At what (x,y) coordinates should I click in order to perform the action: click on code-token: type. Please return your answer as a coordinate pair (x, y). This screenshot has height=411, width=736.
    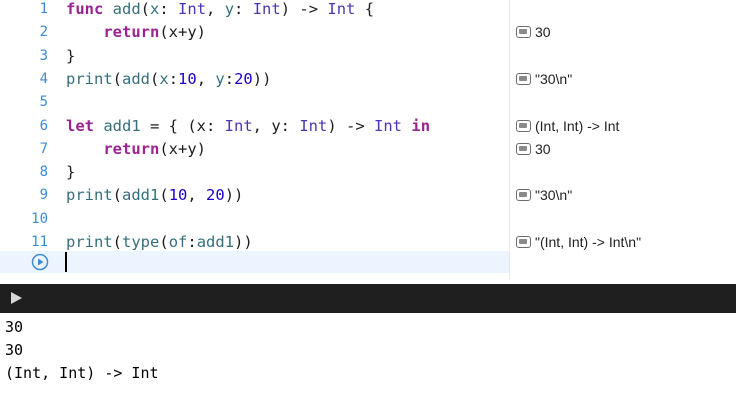
    Looking at the image, I should click on (141, 242).